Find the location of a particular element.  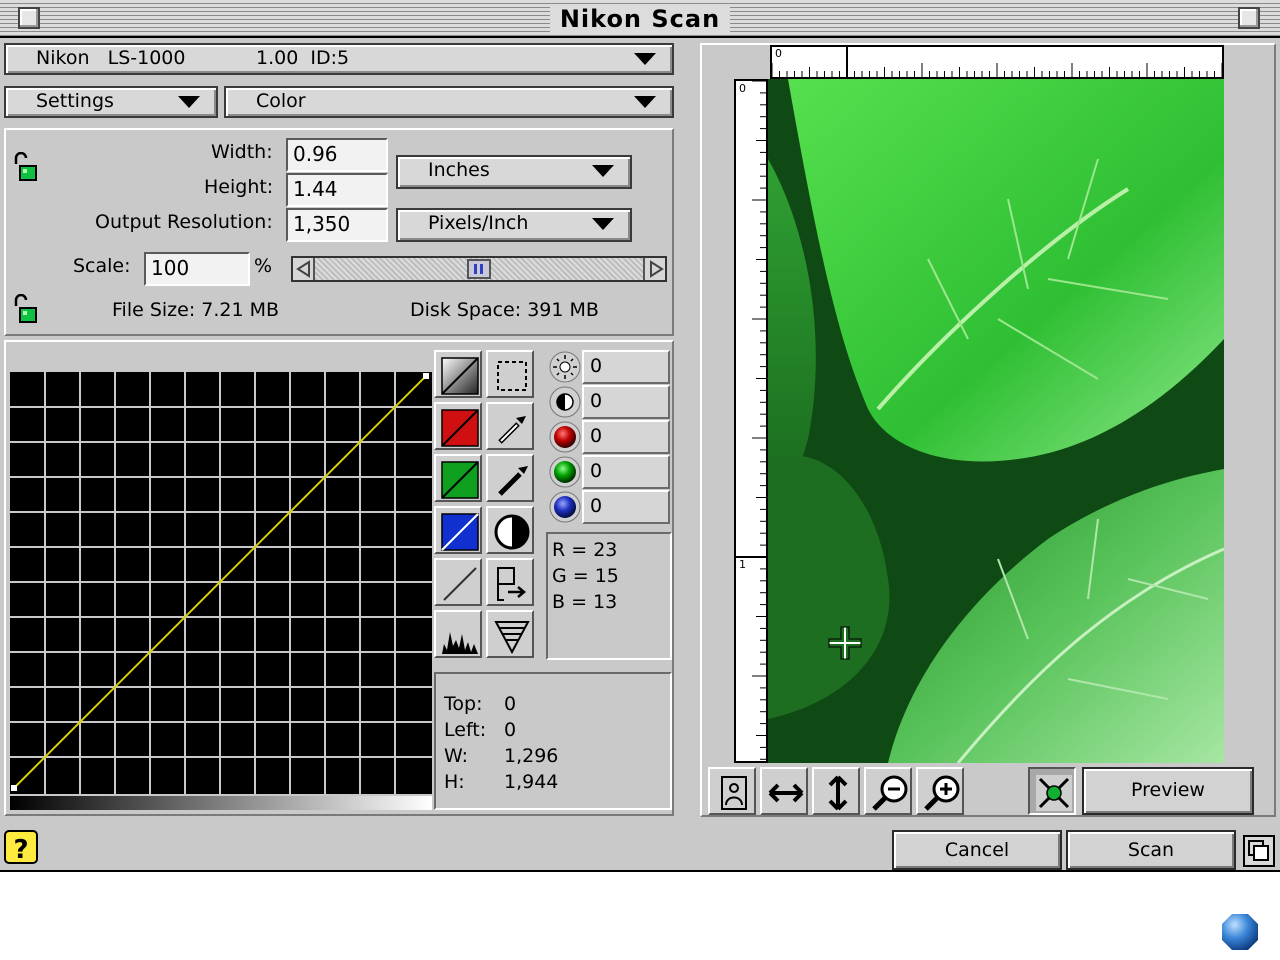

window-collapse-icon is located at coordinates (1259, 852).